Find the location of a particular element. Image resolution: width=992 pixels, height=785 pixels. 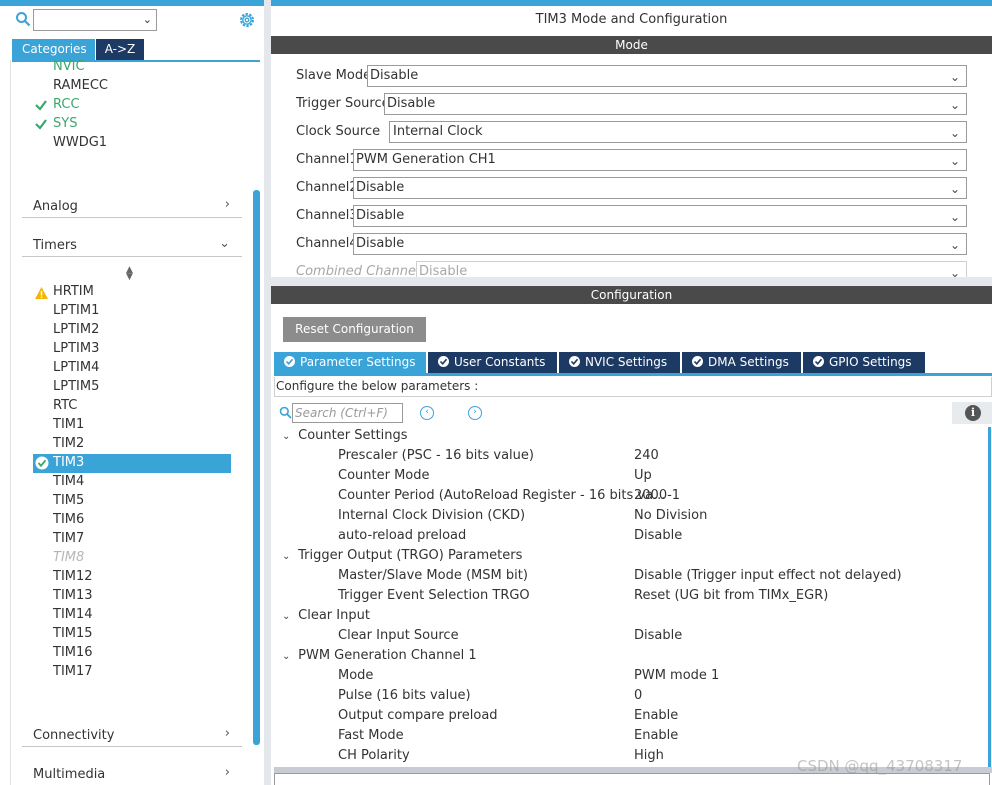

section-multimedia: Multimedia › is located at coordinates (132, 773).